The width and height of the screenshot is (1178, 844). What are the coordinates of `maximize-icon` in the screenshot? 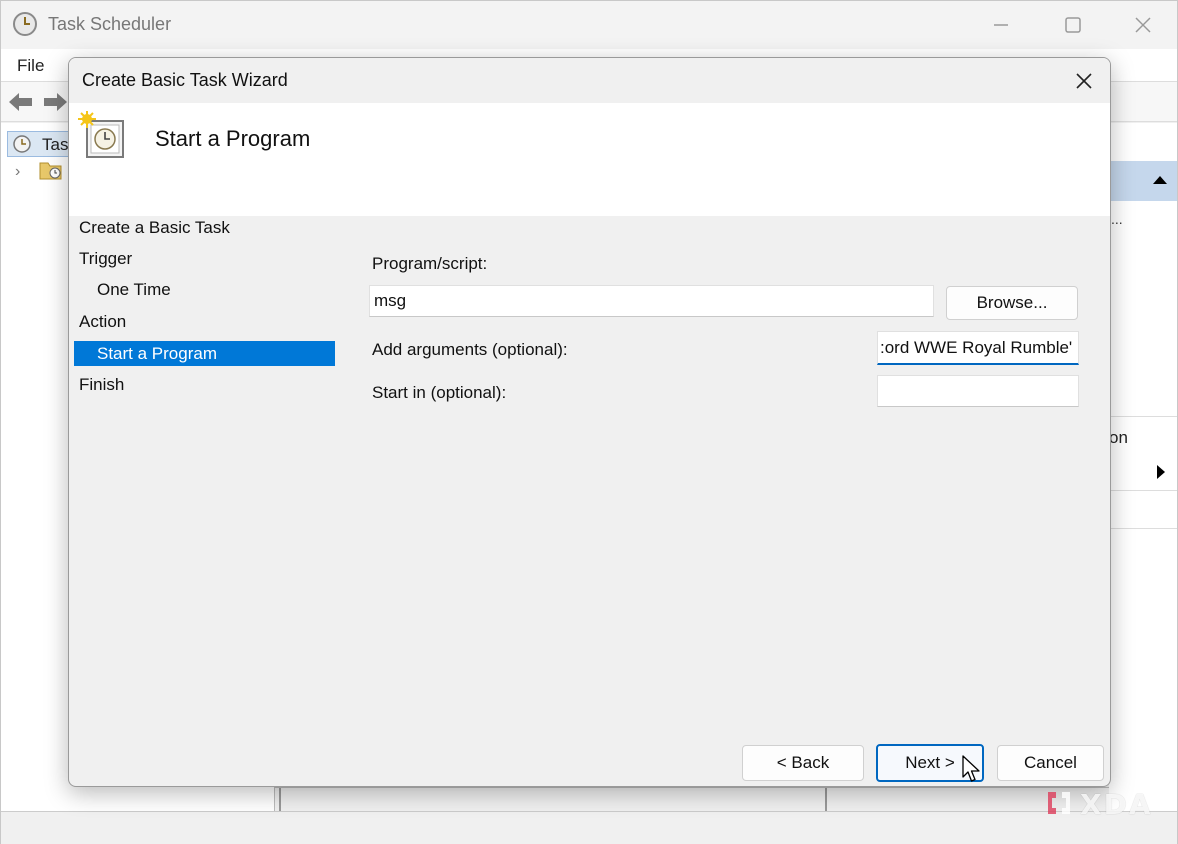 It's located at (1073, 25).